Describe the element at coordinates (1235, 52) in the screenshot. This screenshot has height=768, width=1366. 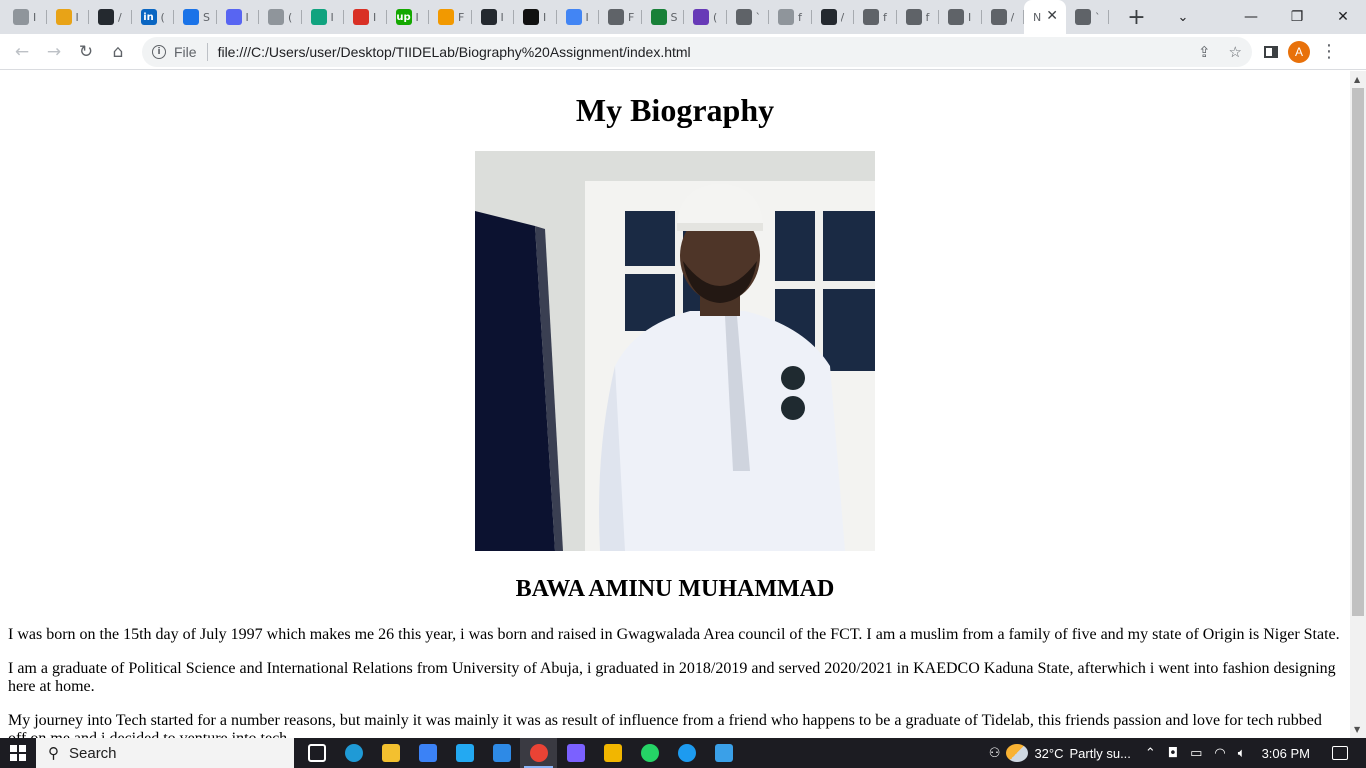
I see `bookmark-star-icon: ☆` at that location.